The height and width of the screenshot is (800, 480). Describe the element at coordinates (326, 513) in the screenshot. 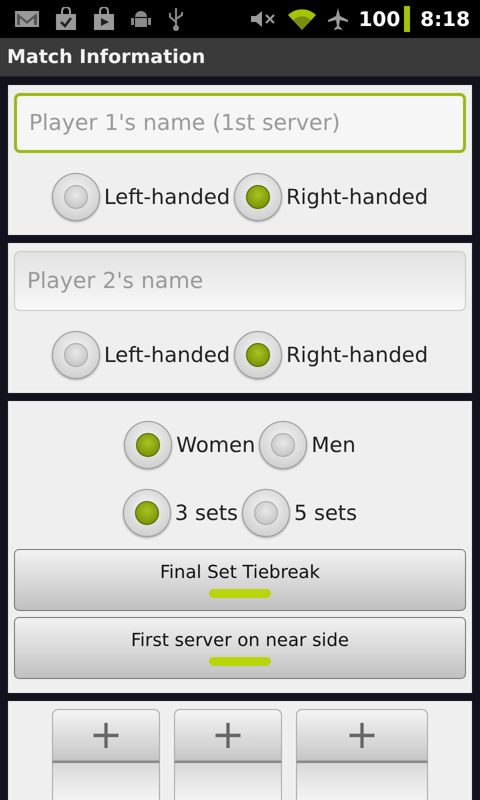

I see `radio-label: 5 sets` at that location.